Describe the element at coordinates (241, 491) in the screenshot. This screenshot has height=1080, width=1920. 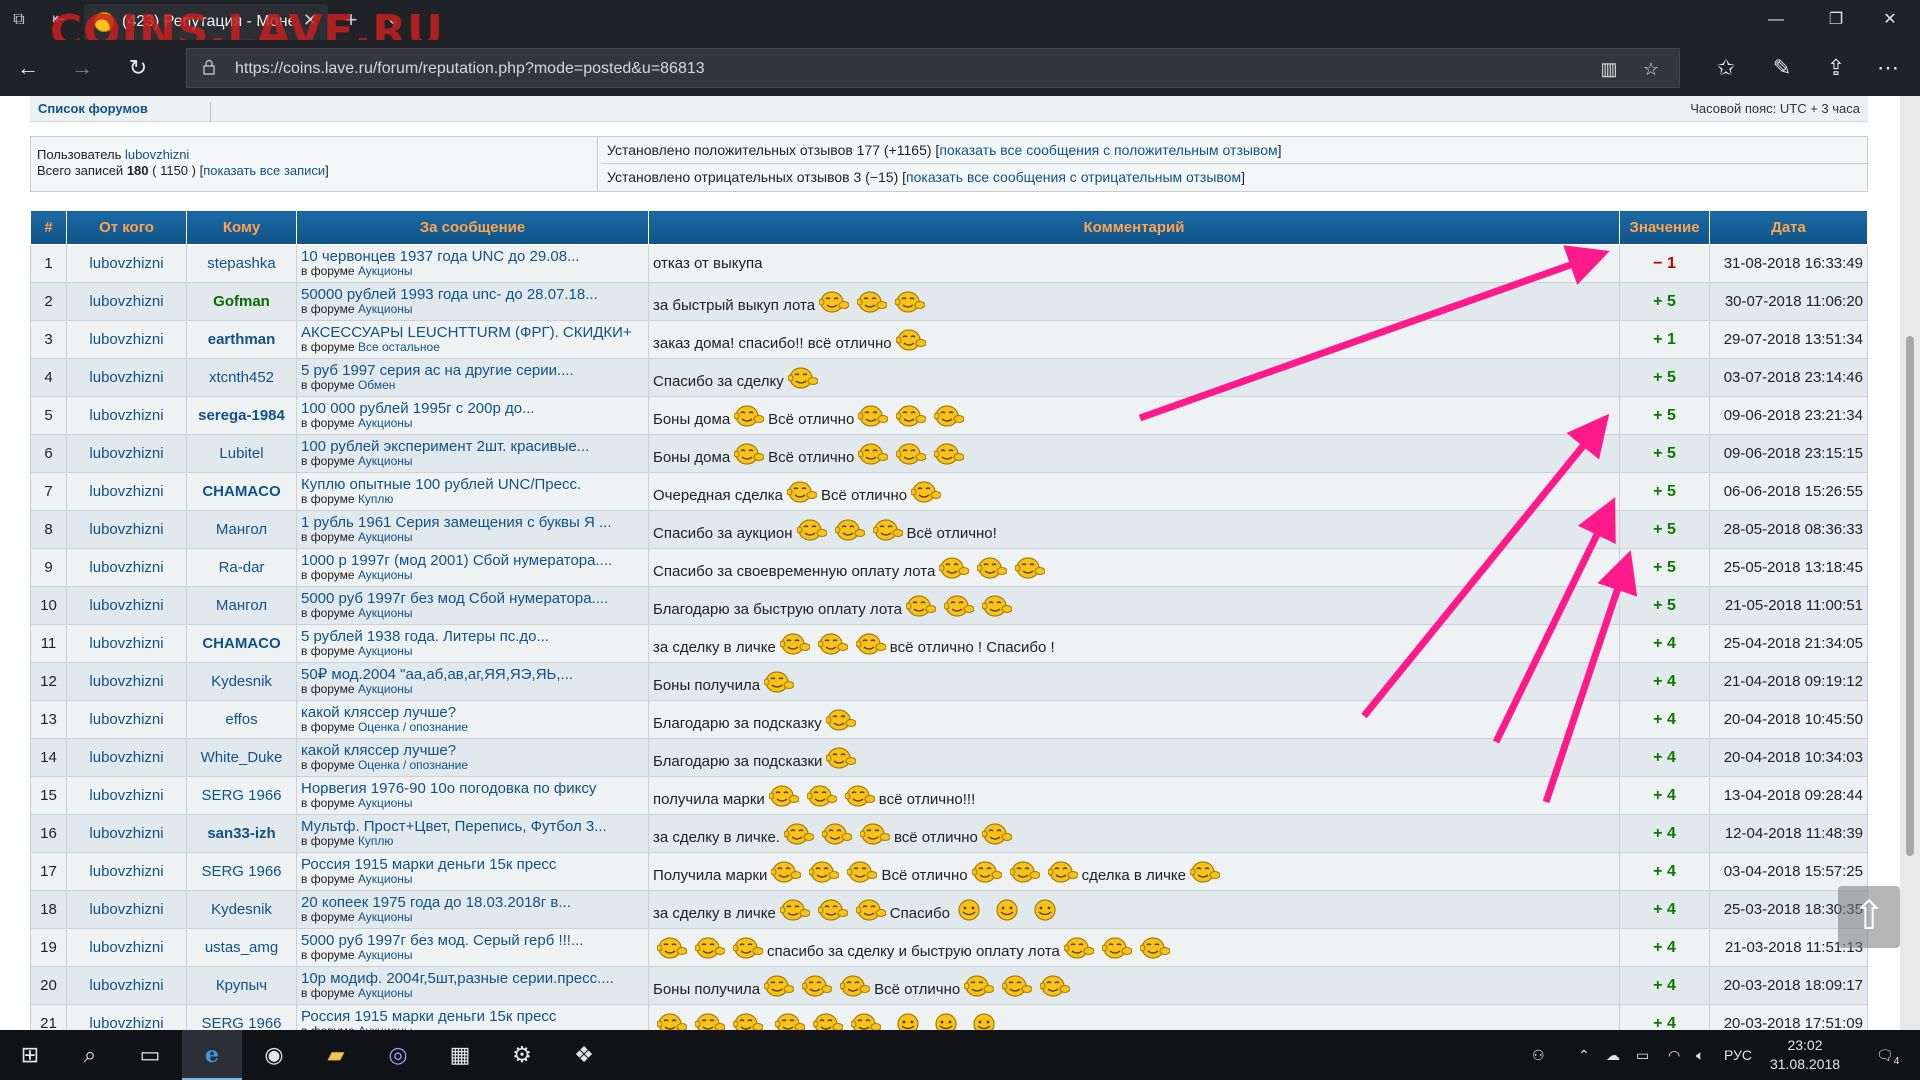
I see `to-user-link: CHAMACO` at that location.